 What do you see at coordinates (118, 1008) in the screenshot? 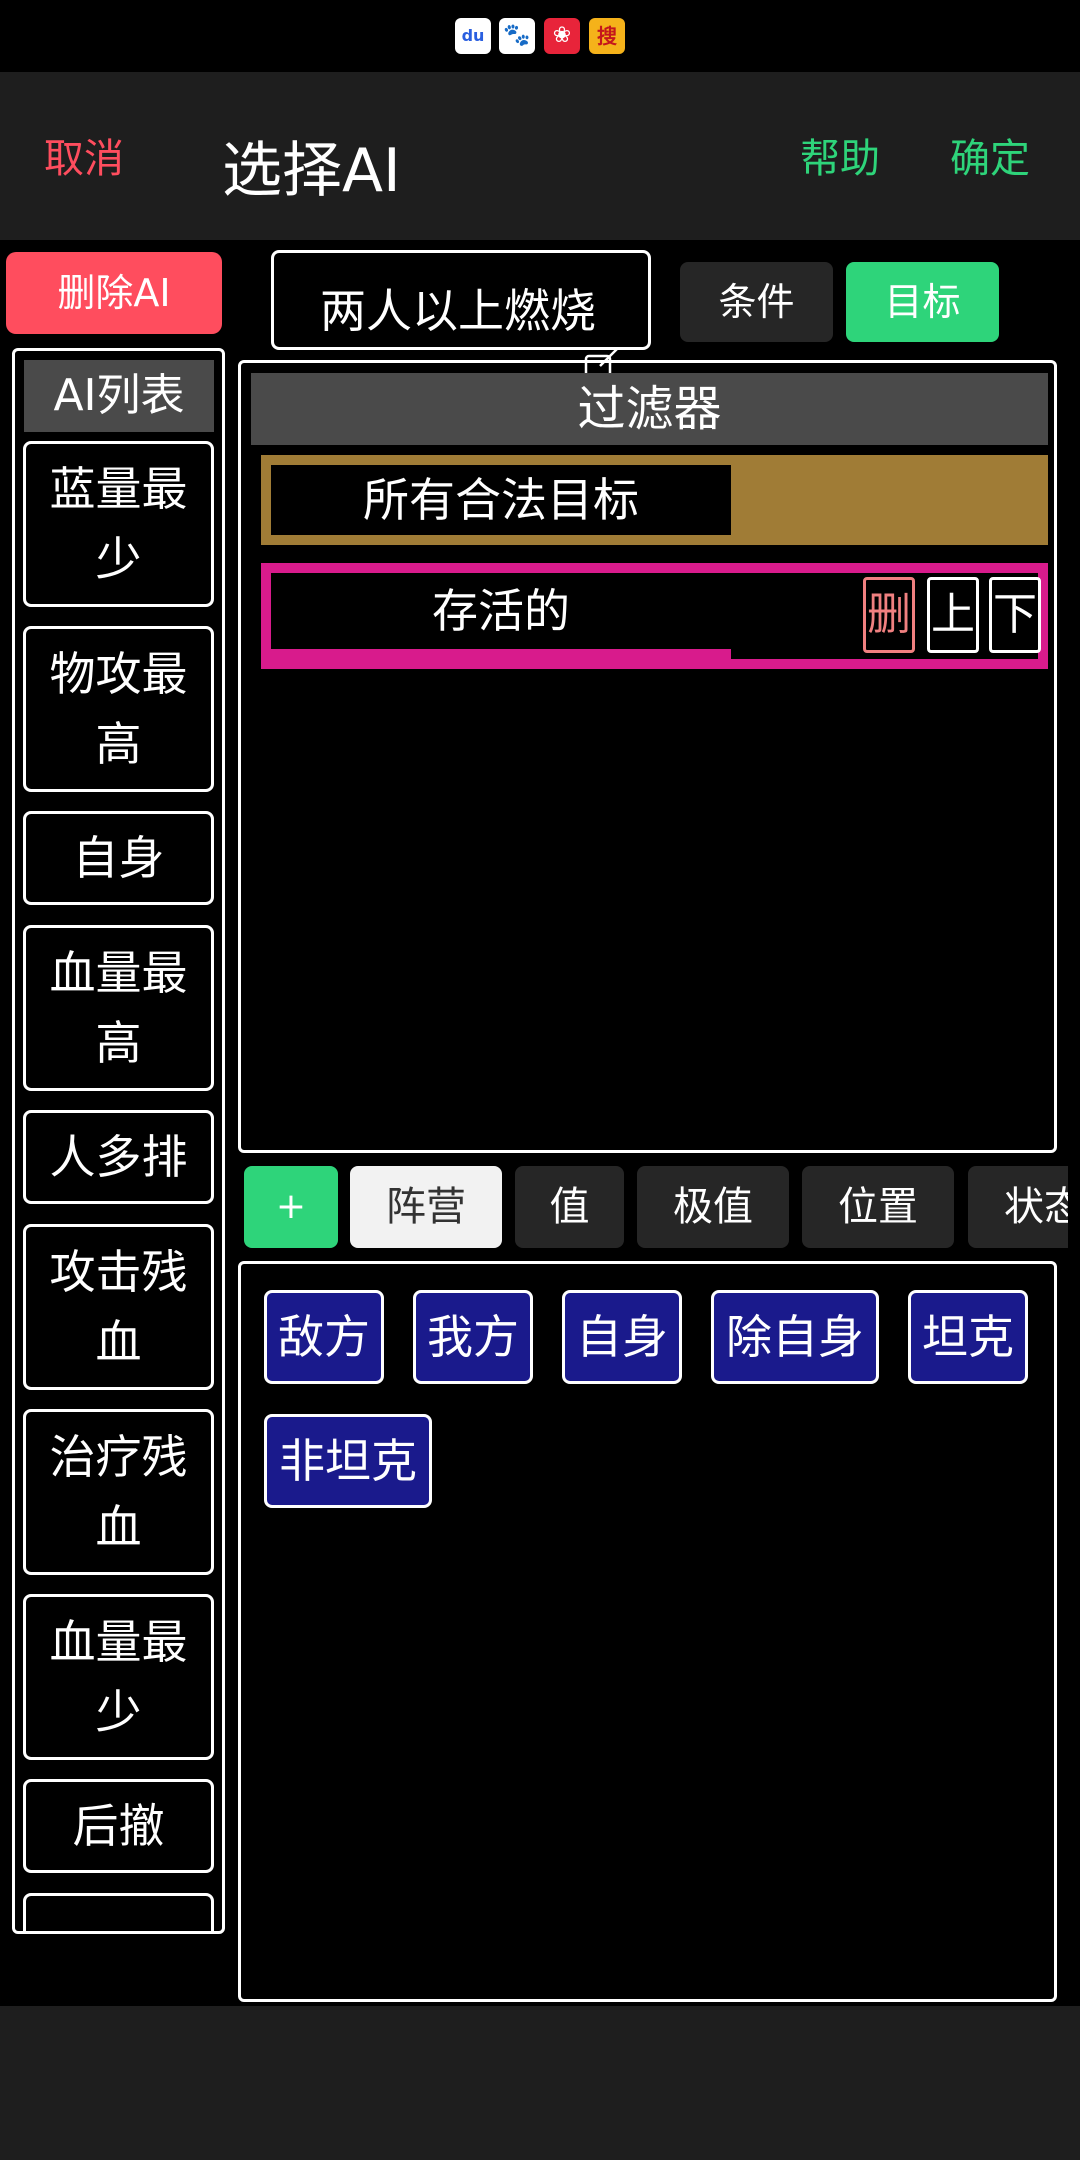
I see `ai-list-item: 血量最高` at bounding box center [118, 1008].